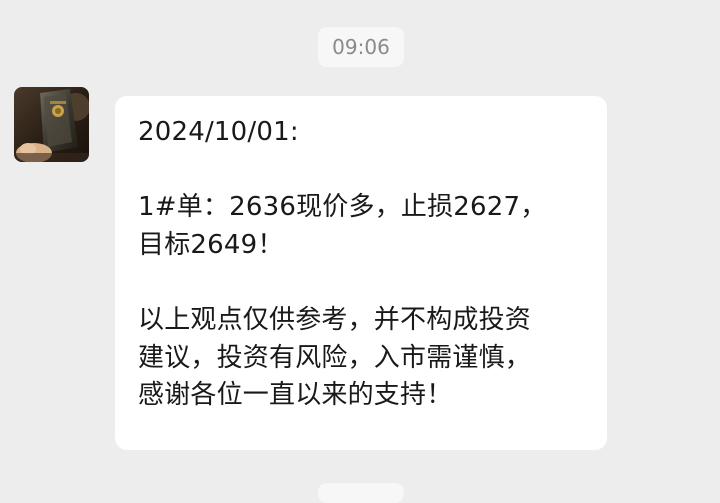 The height and width of the screenshot is (503, 720). I want to click on message-timestamp: 09:06, so click(361, 47).